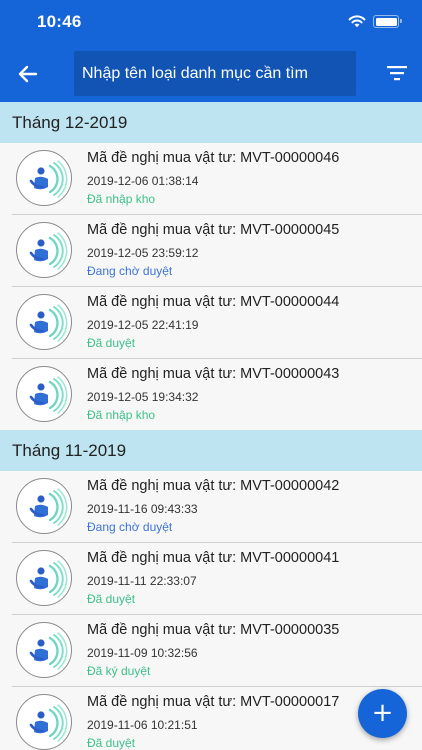 This screenshot has width=422, height=750. Describe the element at coordinates (211, 450) in the screenshot. I see `section-header: Tháng 11-2019` at that location.